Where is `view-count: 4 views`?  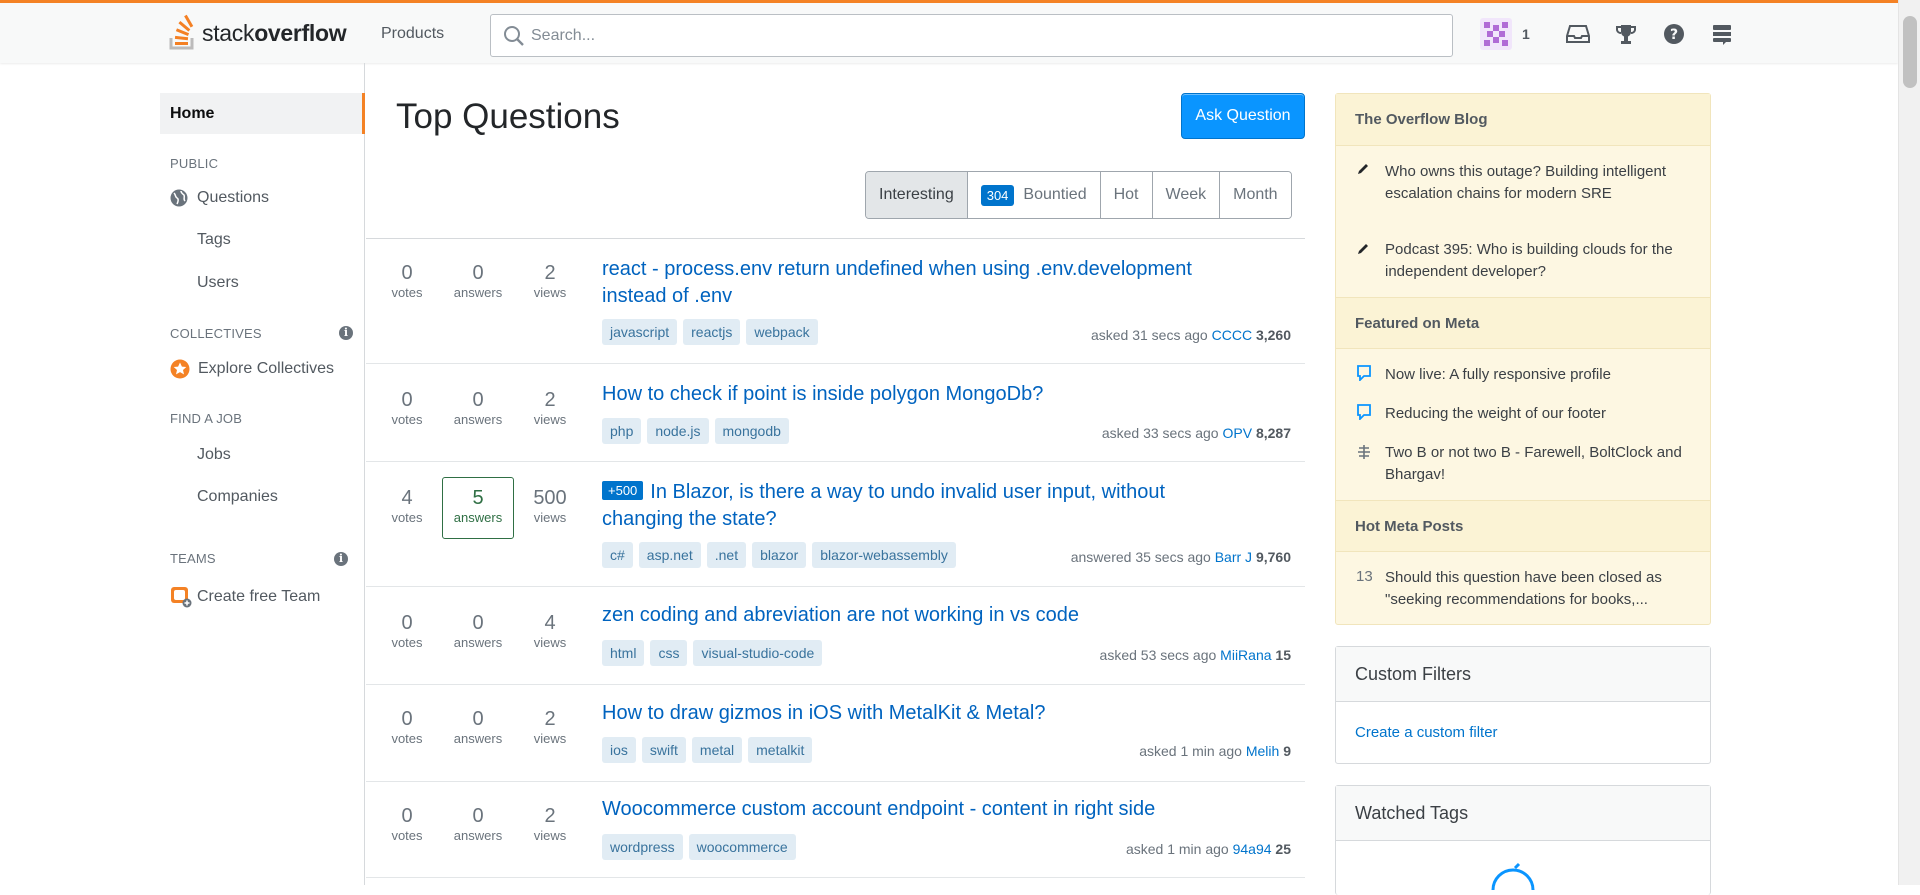
view-count: 4 views is located at coordinates (550, 631).